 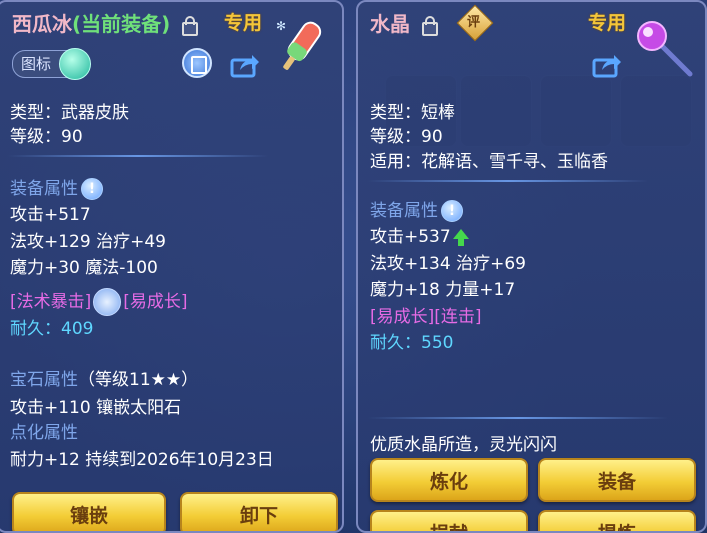 I want to click on stat-line: 魔力+18 力量+17, so click(x=443, y=290).